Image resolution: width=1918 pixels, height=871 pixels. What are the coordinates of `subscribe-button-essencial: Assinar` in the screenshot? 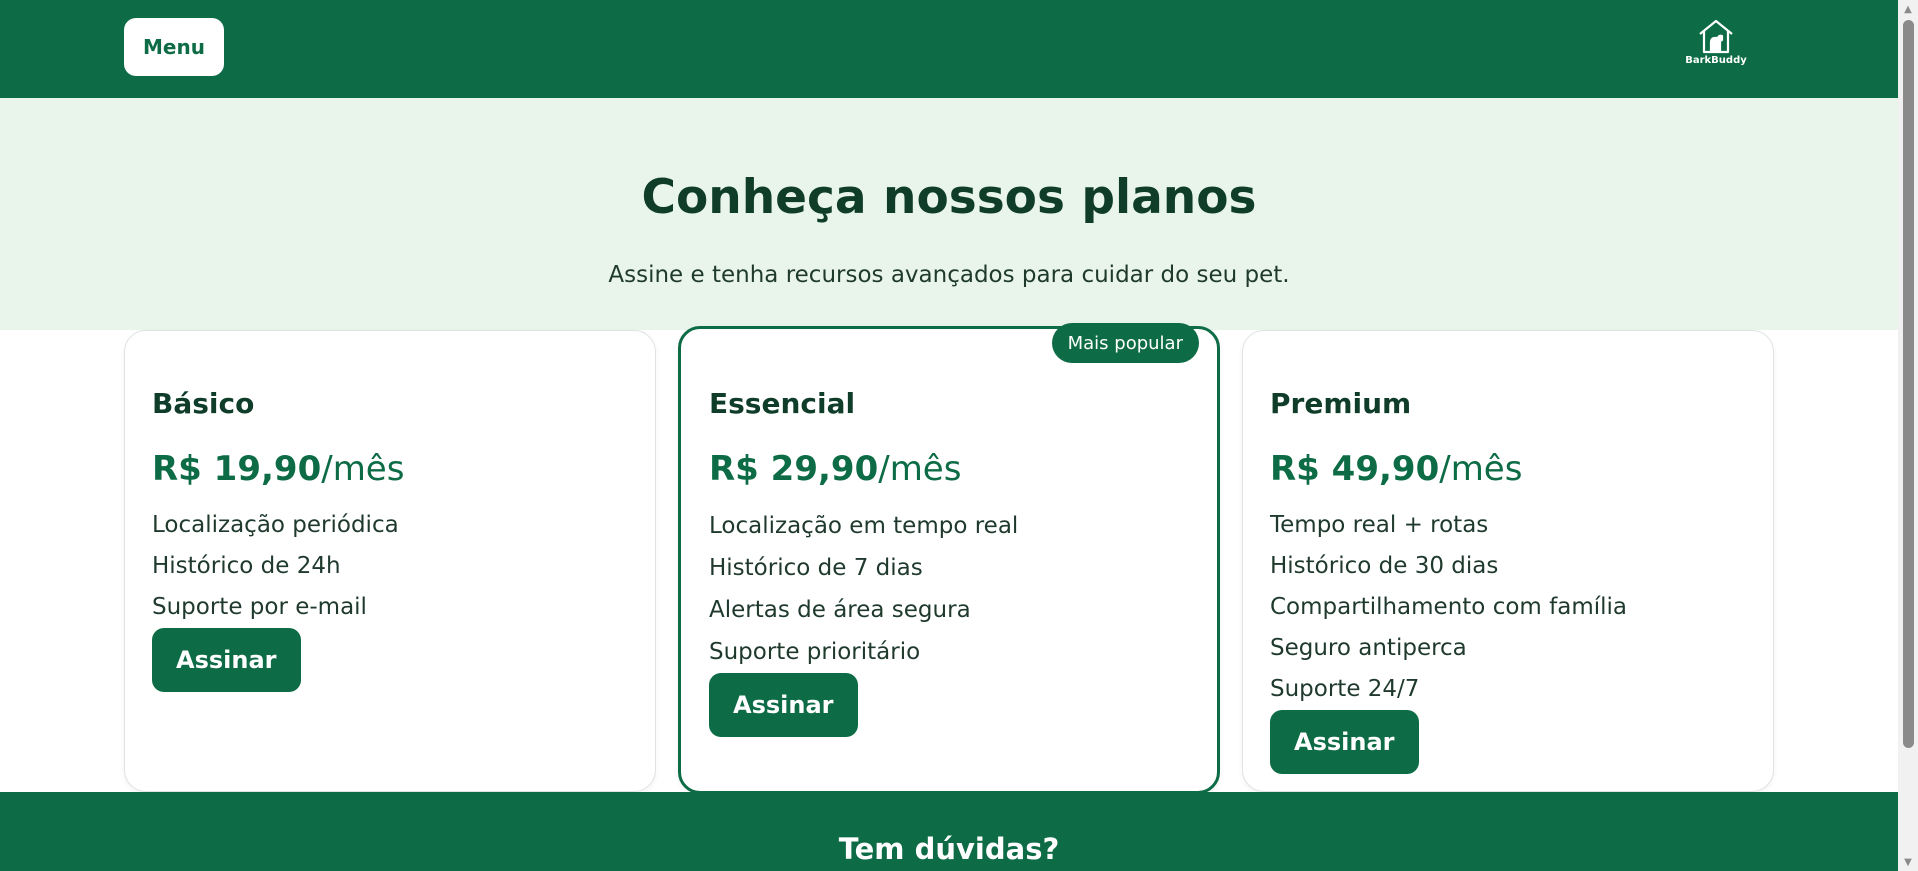 It's located at (783, 705).